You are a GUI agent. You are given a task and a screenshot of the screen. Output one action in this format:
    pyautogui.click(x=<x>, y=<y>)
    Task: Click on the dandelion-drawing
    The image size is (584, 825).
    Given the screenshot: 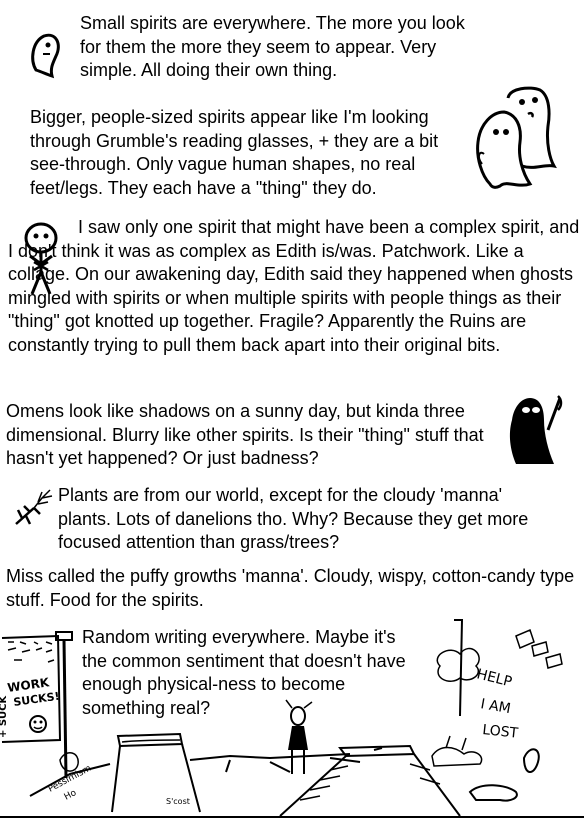 What is the action you would take?
    pyautogui.click(x=34, y=507)
    